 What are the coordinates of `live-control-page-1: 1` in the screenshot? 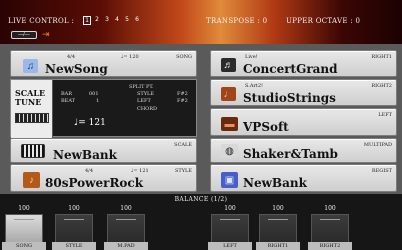 It's located at (87, 20).